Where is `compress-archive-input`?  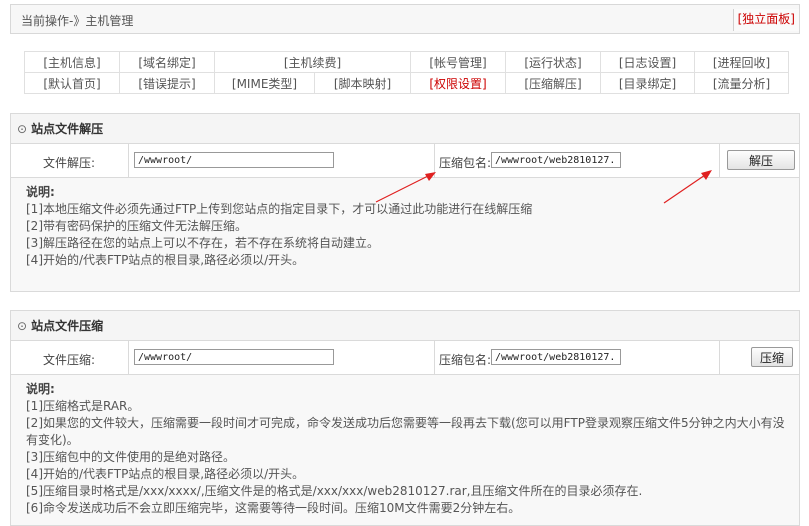 compress-archive-input is located at coordinates (556, 357).